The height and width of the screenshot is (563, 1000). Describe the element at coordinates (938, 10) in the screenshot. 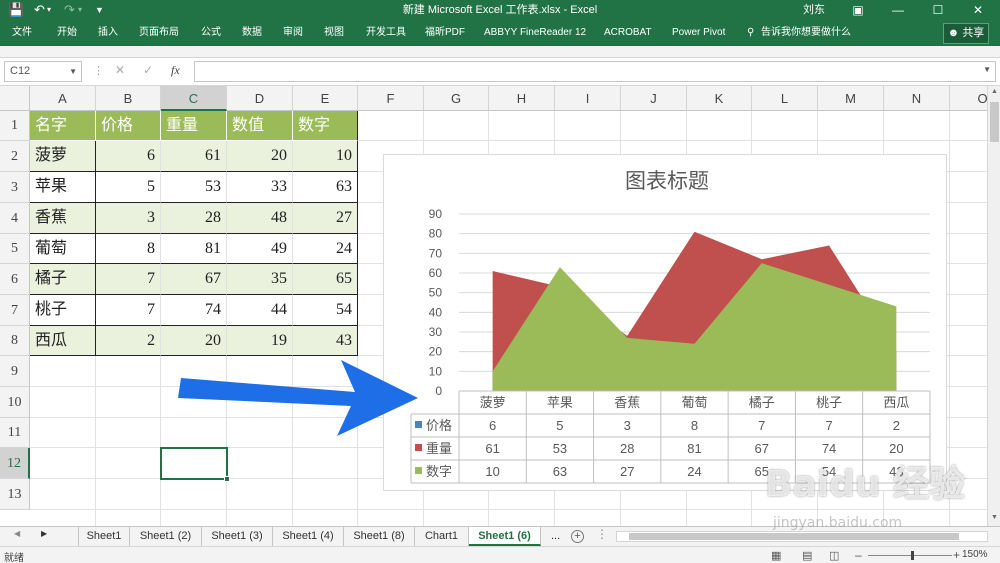

I see `maximize-icon: ☐` at that location.